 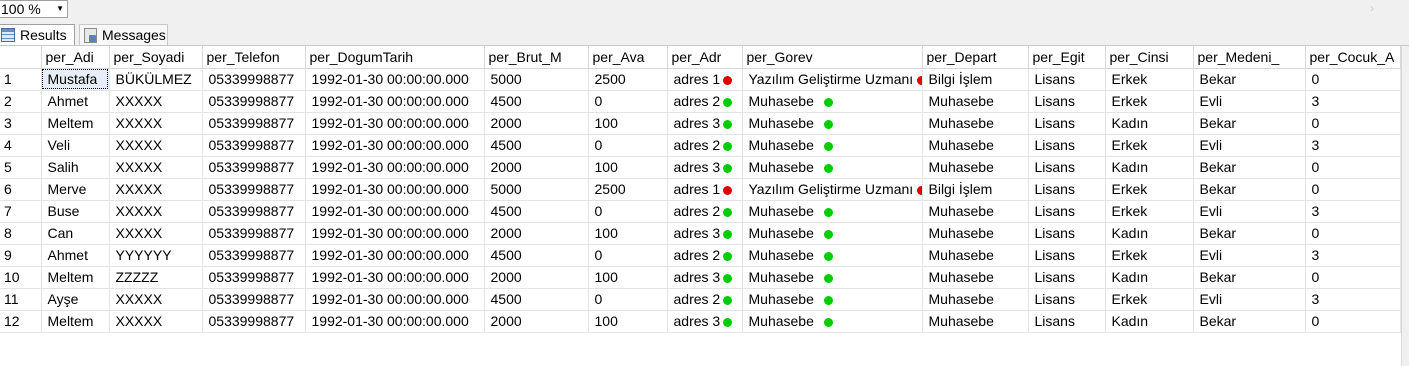 What do you see at coordinates (37, 34) in the screenshot?
I see `tab-results: Results` at bounding box center [37, 34].